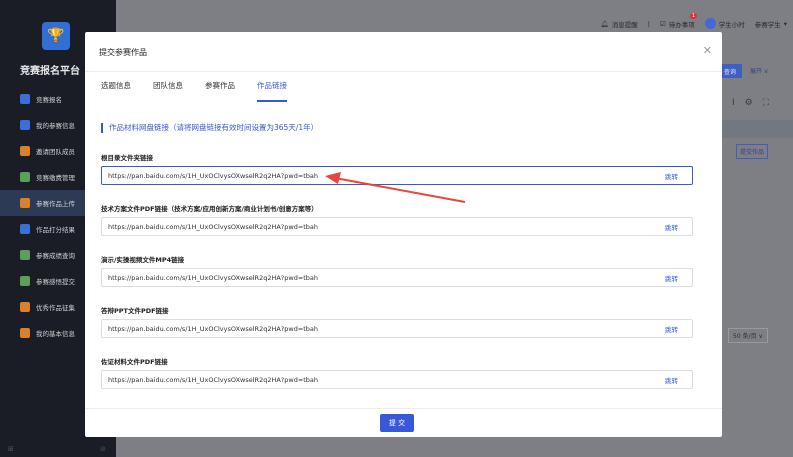 Image resolution: width=793 pixels, height=457 pixels. I want to click on background-content: 查询 展开 ∨ I⚙⛶ 提交作品 50 条/页 ∨, so click(755, 251).